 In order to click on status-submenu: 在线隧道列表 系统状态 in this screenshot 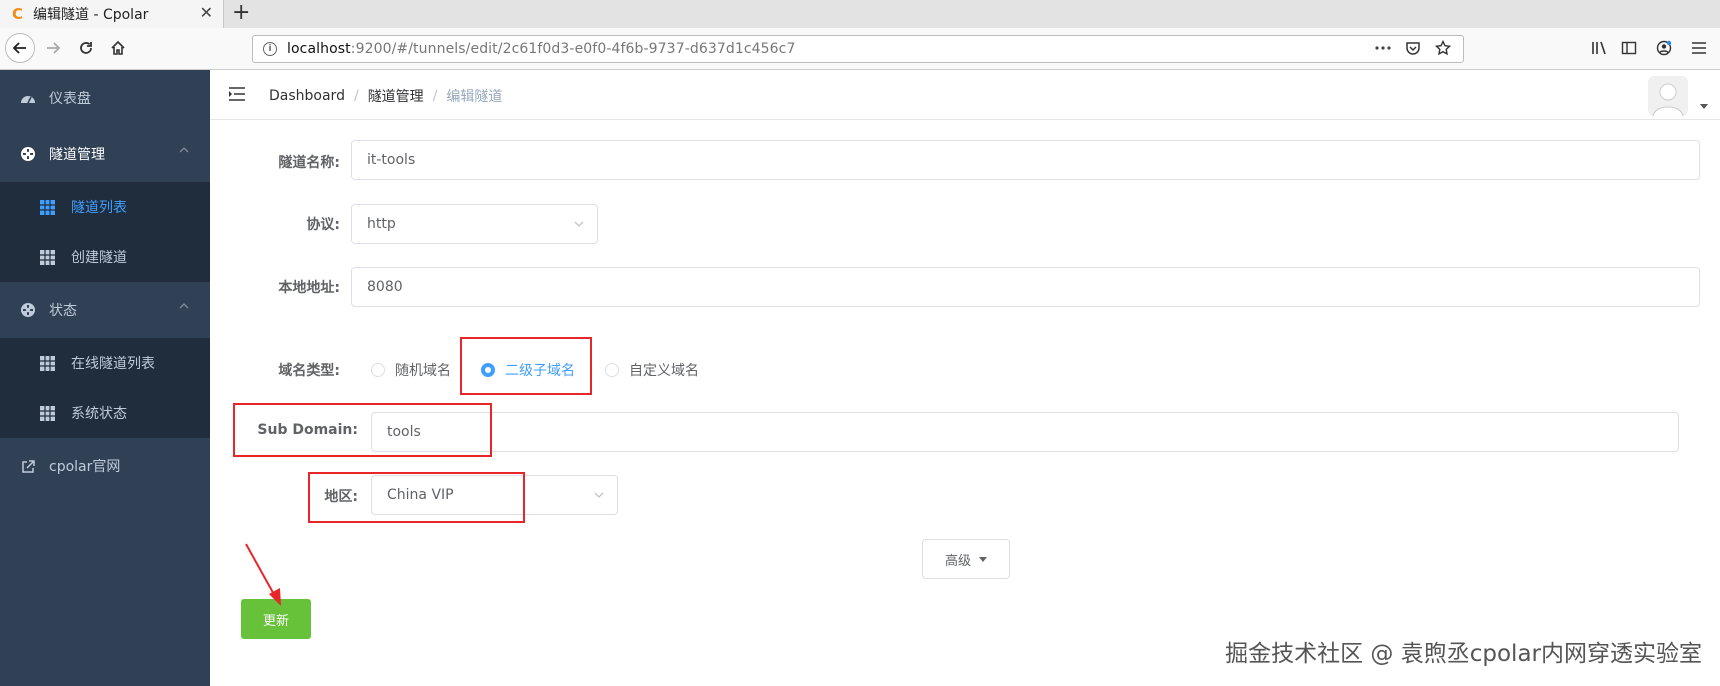, I will do `click(105, 388)`.